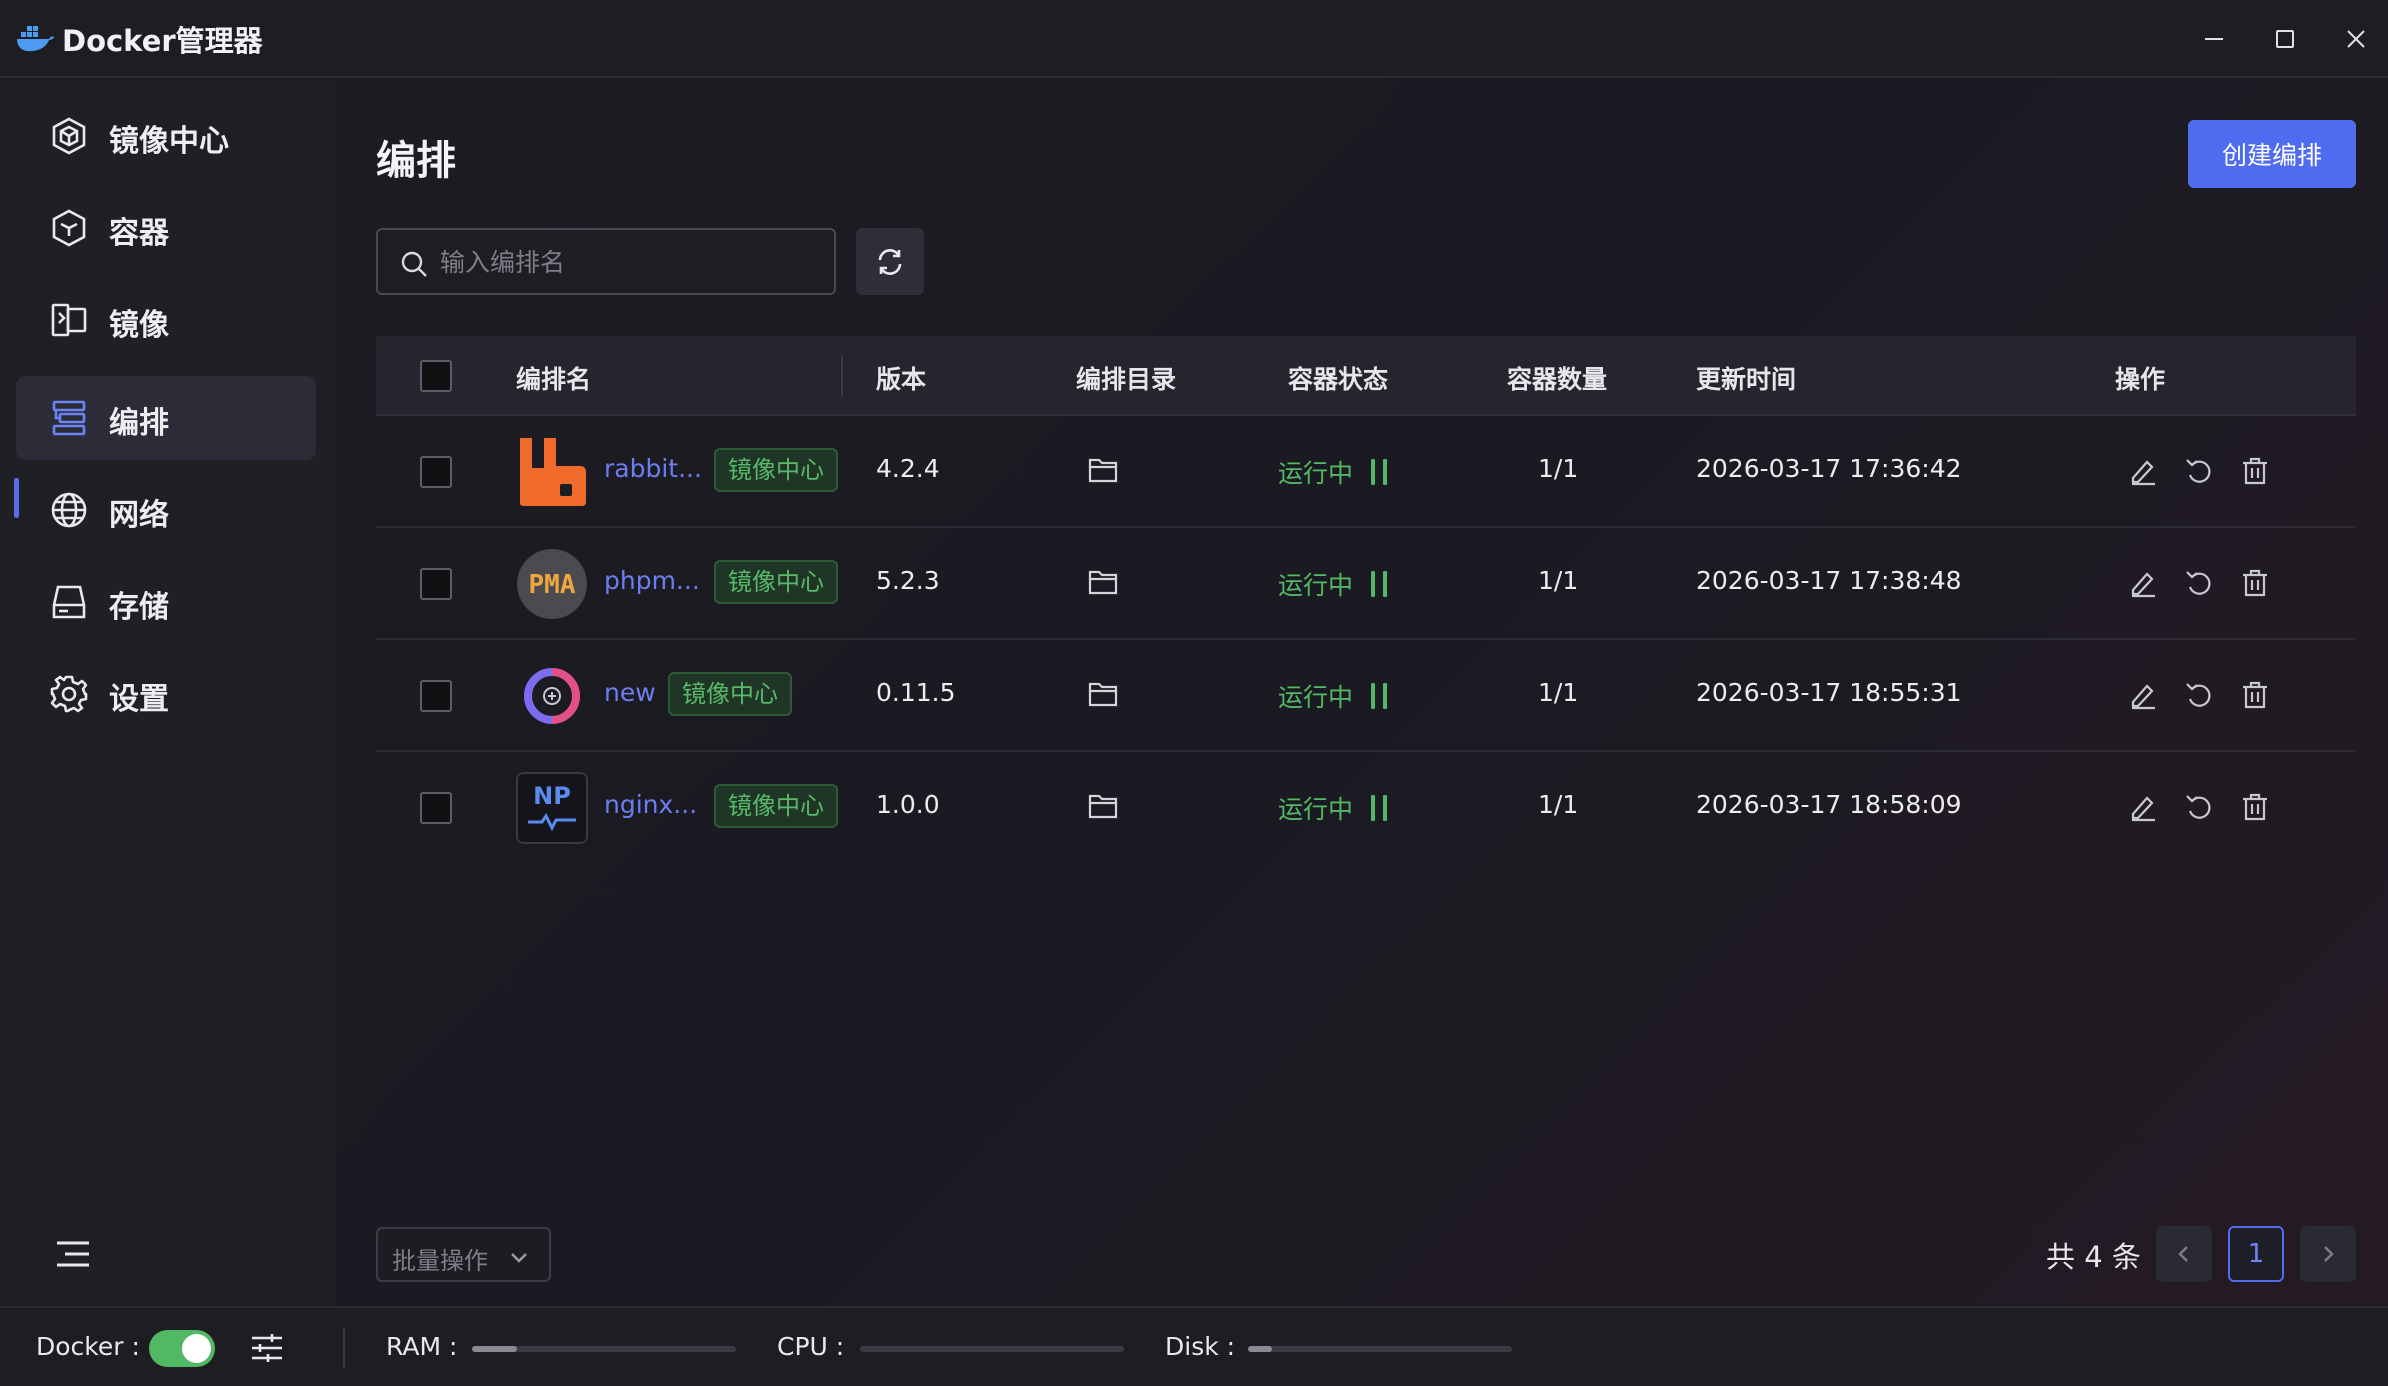 The width and height of the screenshot is (2388, 1386). Describe the element at coordinates (88, 1346) in the screenshot. I see `docker-status-label: Docker :` at that location.